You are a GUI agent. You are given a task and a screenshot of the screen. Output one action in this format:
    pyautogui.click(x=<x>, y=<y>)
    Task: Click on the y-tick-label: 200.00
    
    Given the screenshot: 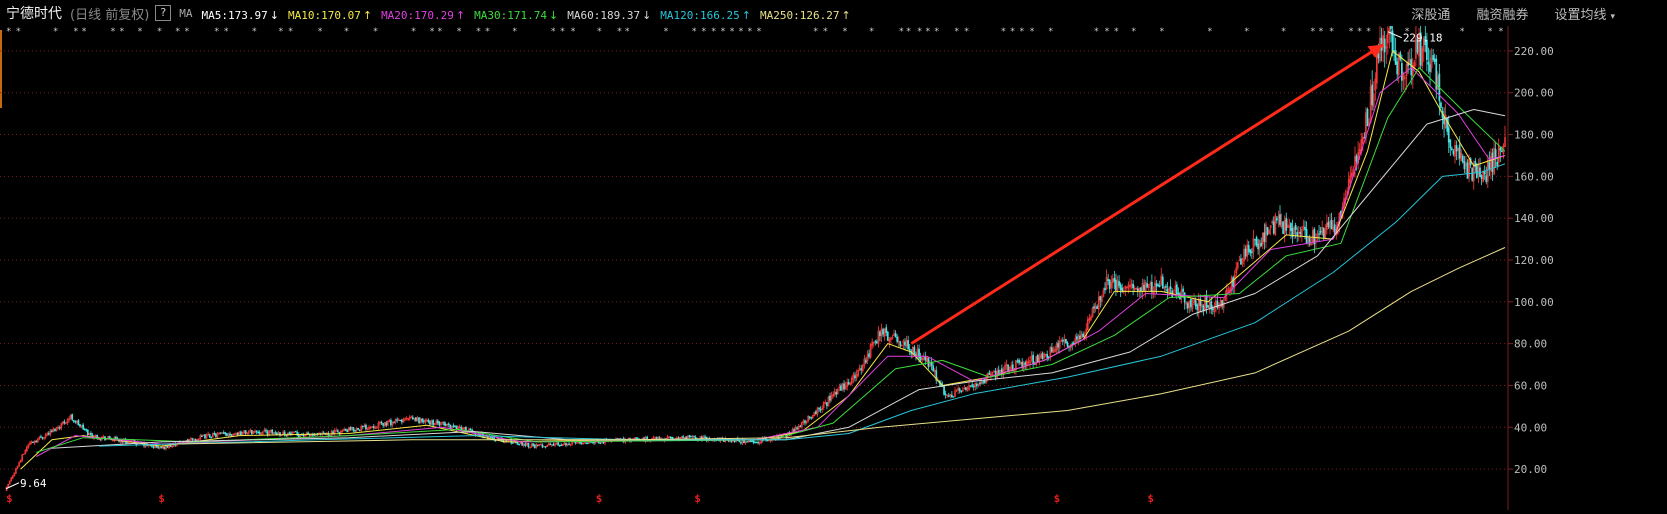 What is the action you would take?
    pyautogui.click(x=1534, y=93)
    